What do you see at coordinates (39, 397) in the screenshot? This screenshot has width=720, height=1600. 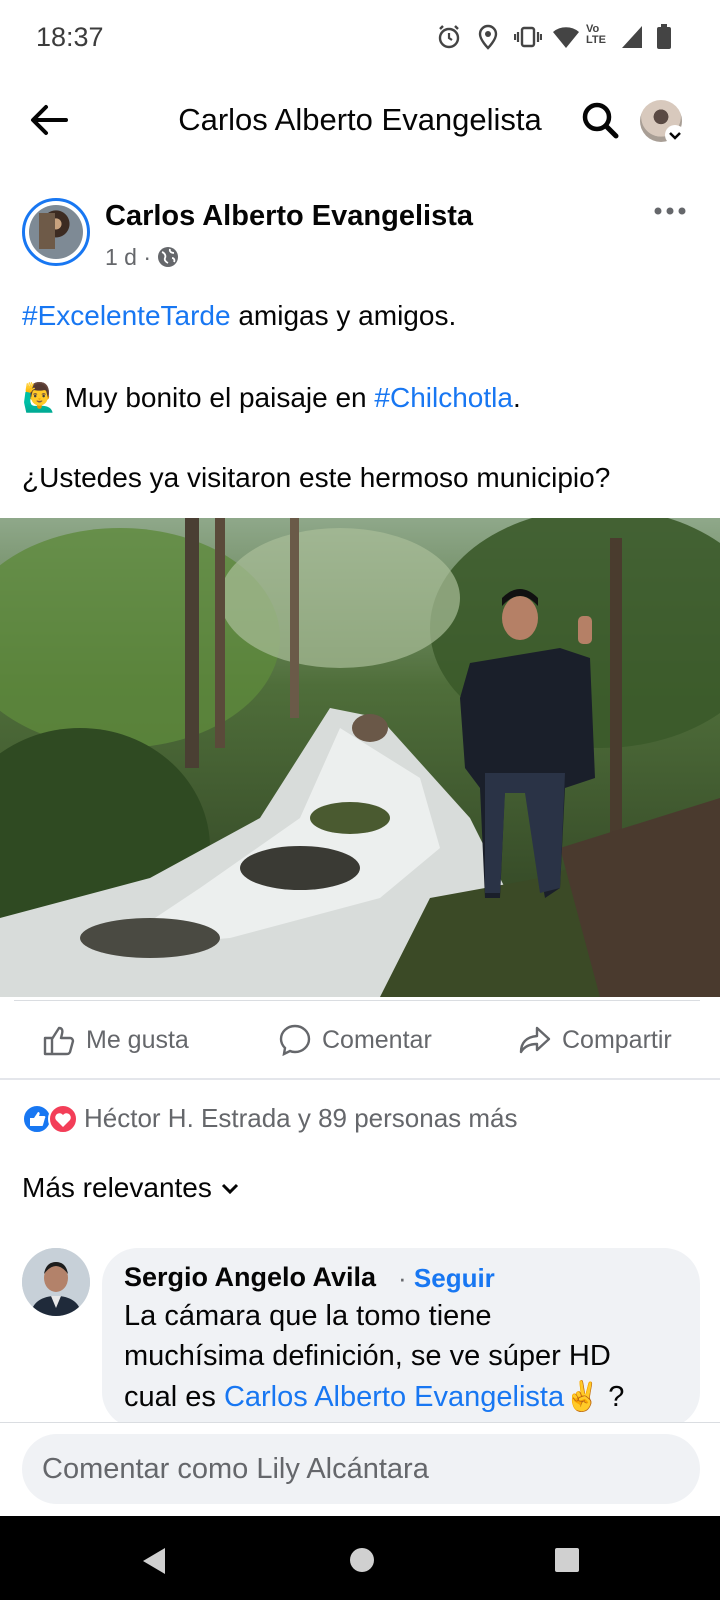 I see `raising-hand-emoji: 🙋‍♂️` at bounding box center [39, 397].